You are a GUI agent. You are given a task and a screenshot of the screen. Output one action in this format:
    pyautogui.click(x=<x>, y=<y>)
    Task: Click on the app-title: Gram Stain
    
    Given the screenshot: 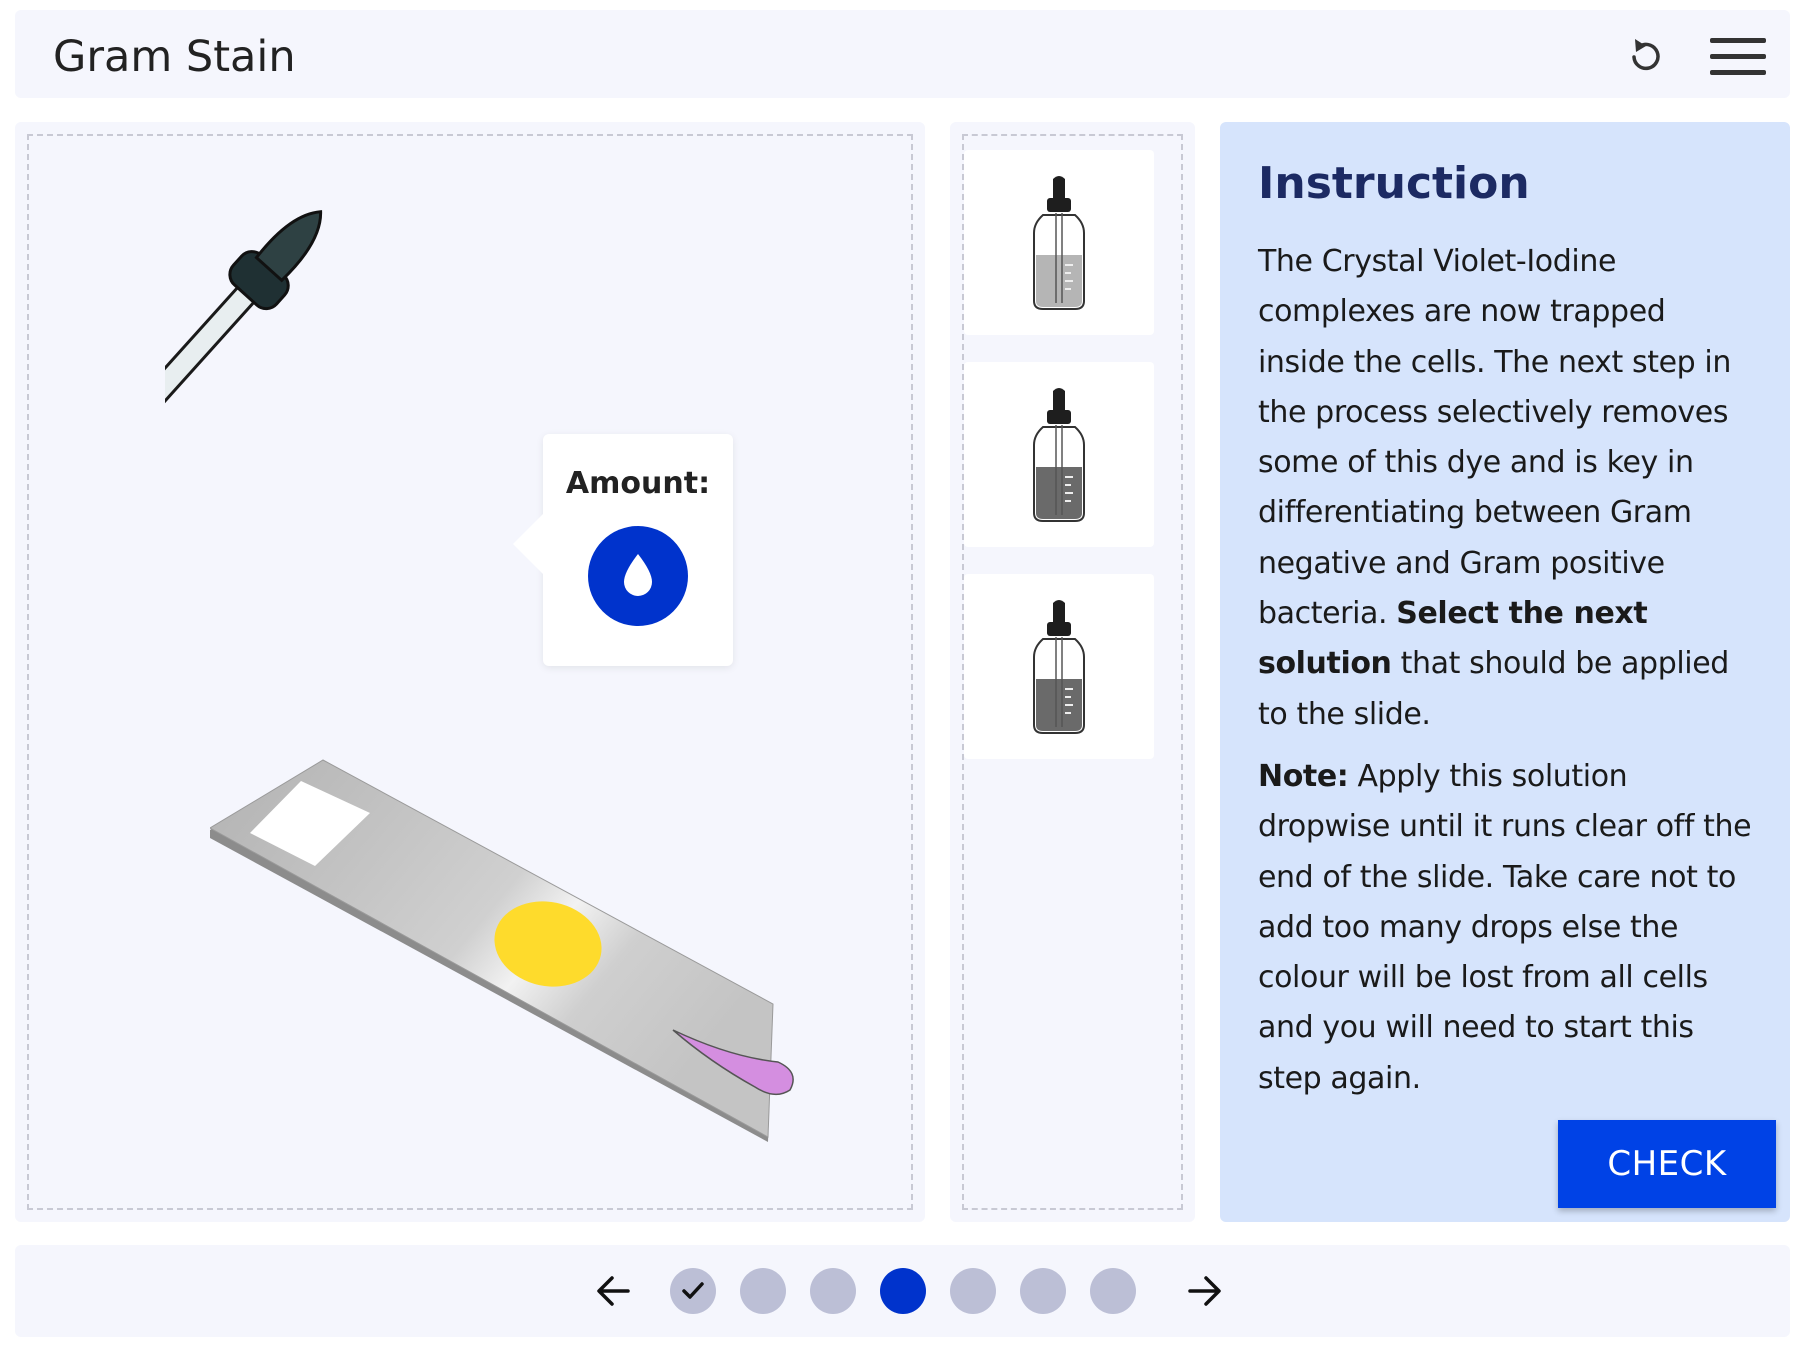 What is the action you would take?
    pyautogui.click(x=174, y=57)
    